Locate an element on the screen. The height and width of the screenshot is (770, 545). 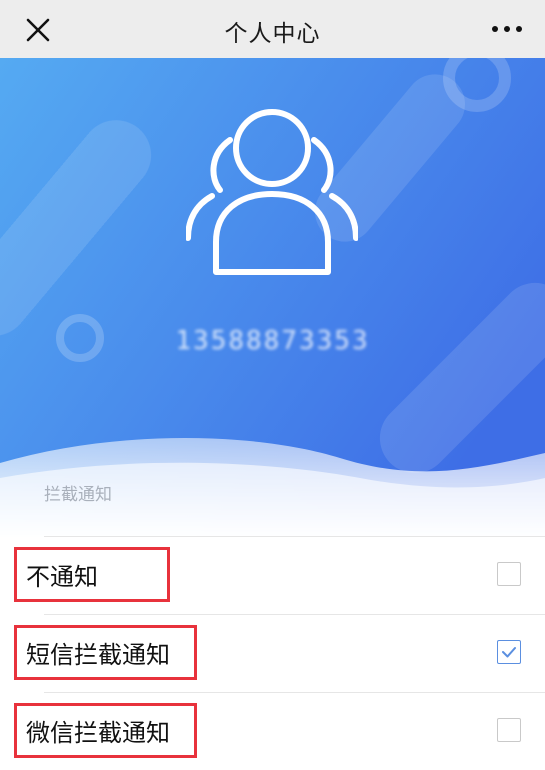
phone-number: 13588873353 is located at coordinates (272, 341).